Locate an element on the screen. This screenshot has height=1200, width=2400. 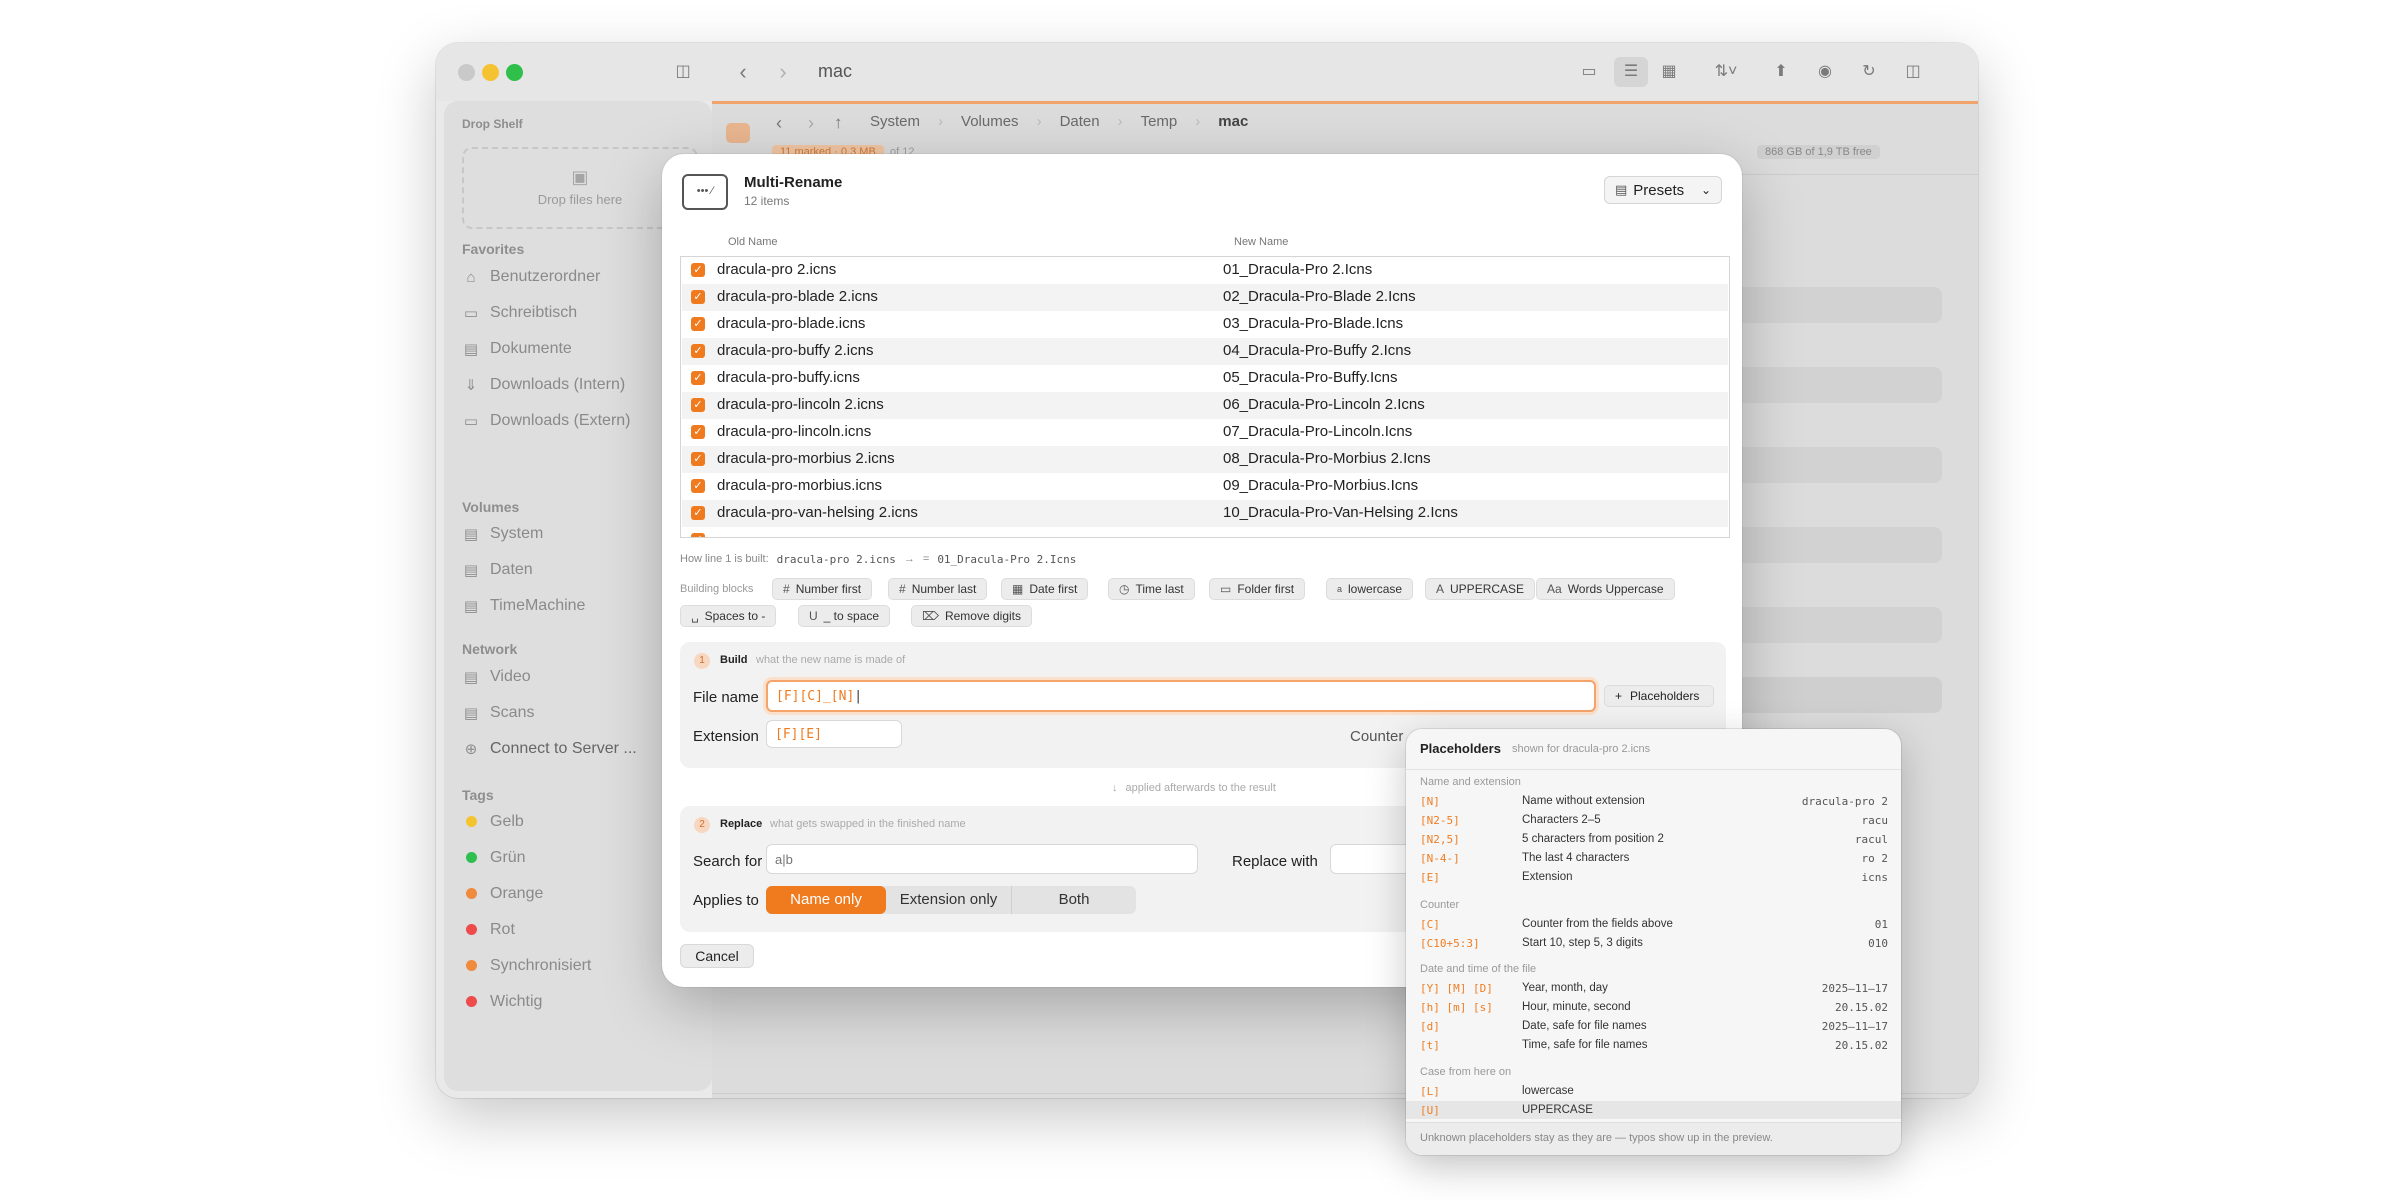
block-label: Spaces to - is located at coordinates (735, 616).